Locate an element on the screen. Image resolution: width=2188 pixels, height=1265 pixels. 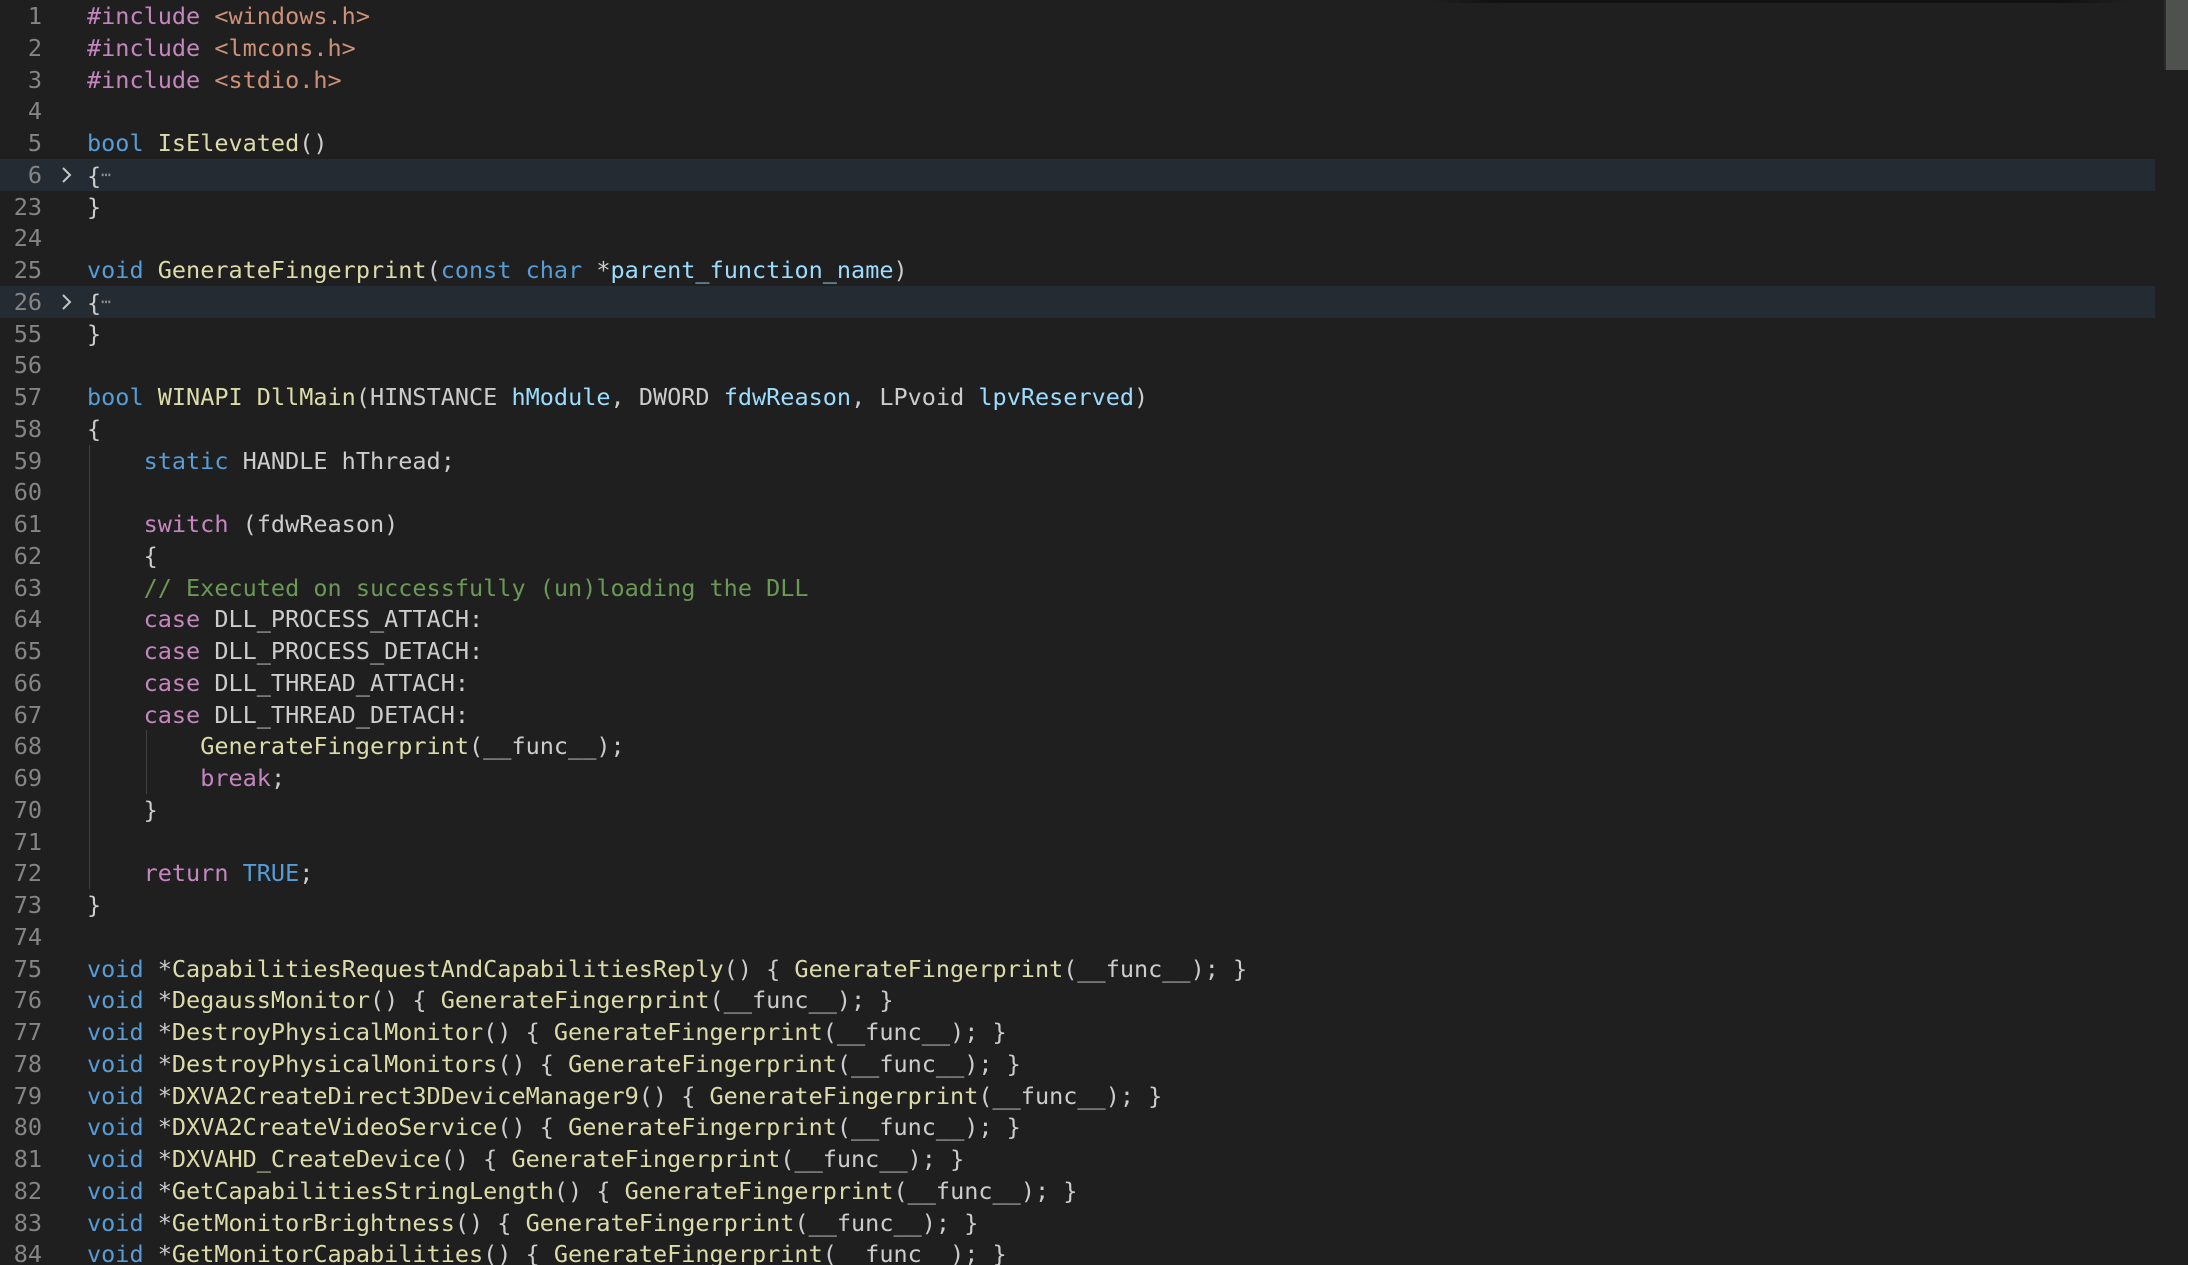
code-line: 62 { is located at coordinates (1080, 555).